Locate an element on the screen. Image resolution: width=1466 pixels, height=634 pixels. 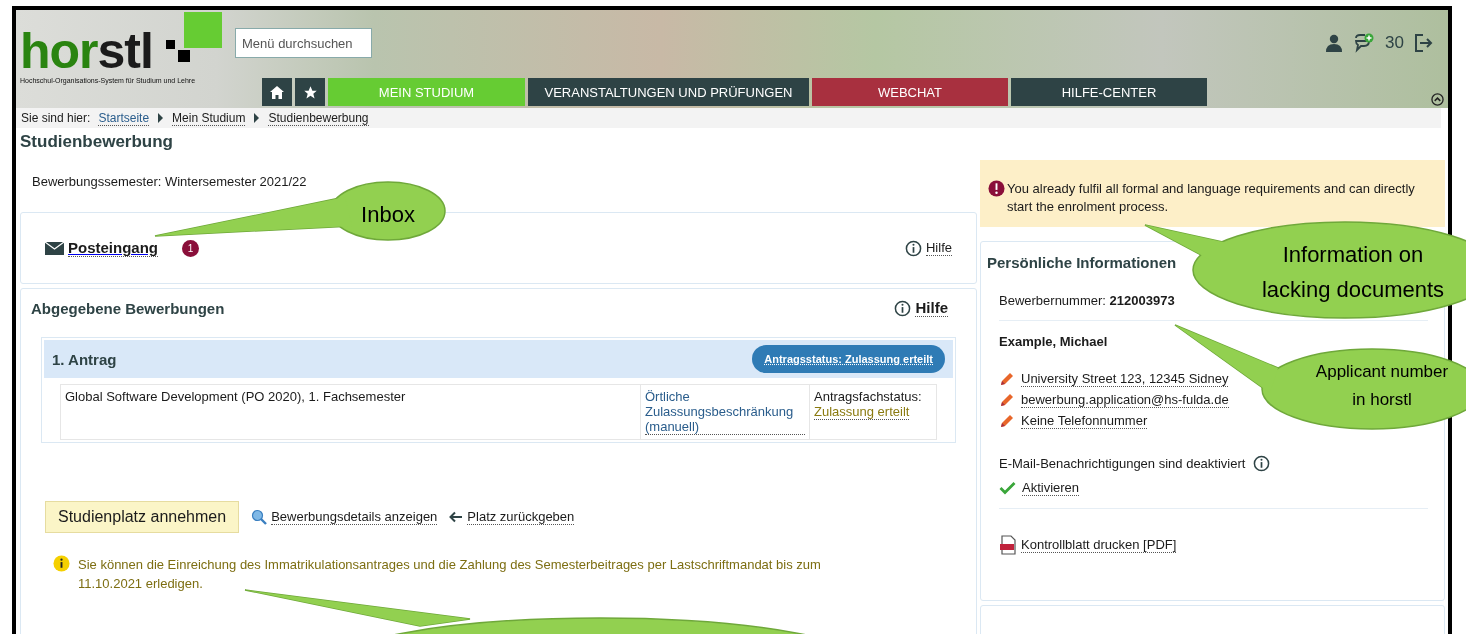
nav-tab: WEBCHAT is located at coordinates (910, 92).